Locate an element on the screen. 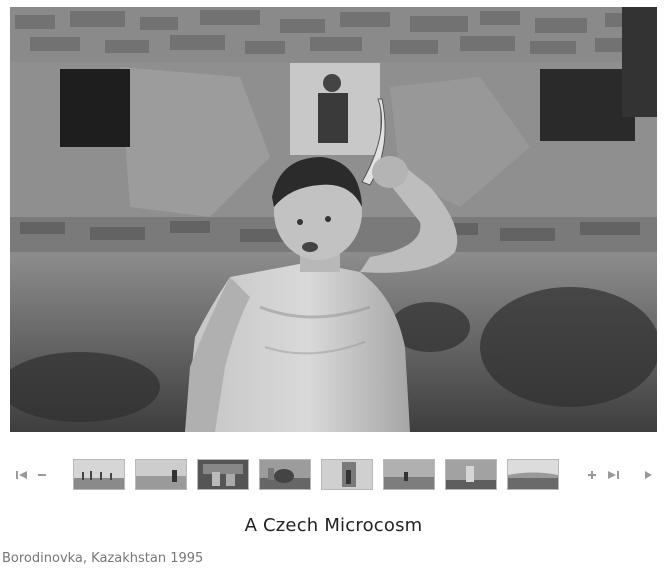 This screenshot has width=667, height=573. first-photo-button is located at coordinates (22, 475).